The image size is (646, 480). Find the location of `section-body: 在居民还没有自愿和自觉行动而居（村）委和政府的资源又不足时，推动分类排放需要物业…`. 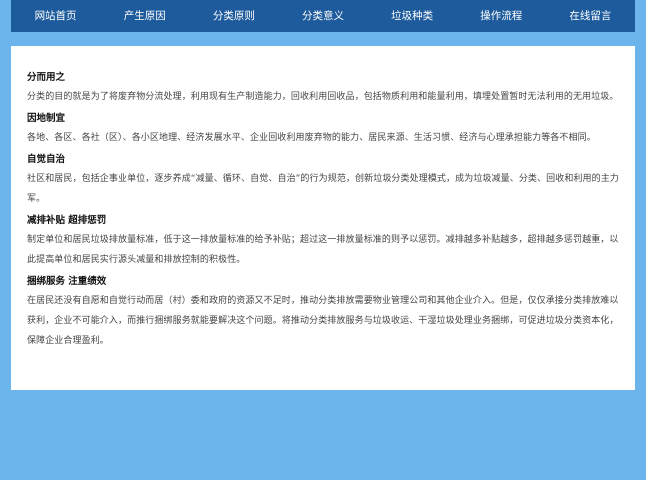

section-body: 在居民还没有自愿和自觉行动而居（村）委和政府的资源又不足时，推动分类排放需要物业… is located at coordinates (323, 321).